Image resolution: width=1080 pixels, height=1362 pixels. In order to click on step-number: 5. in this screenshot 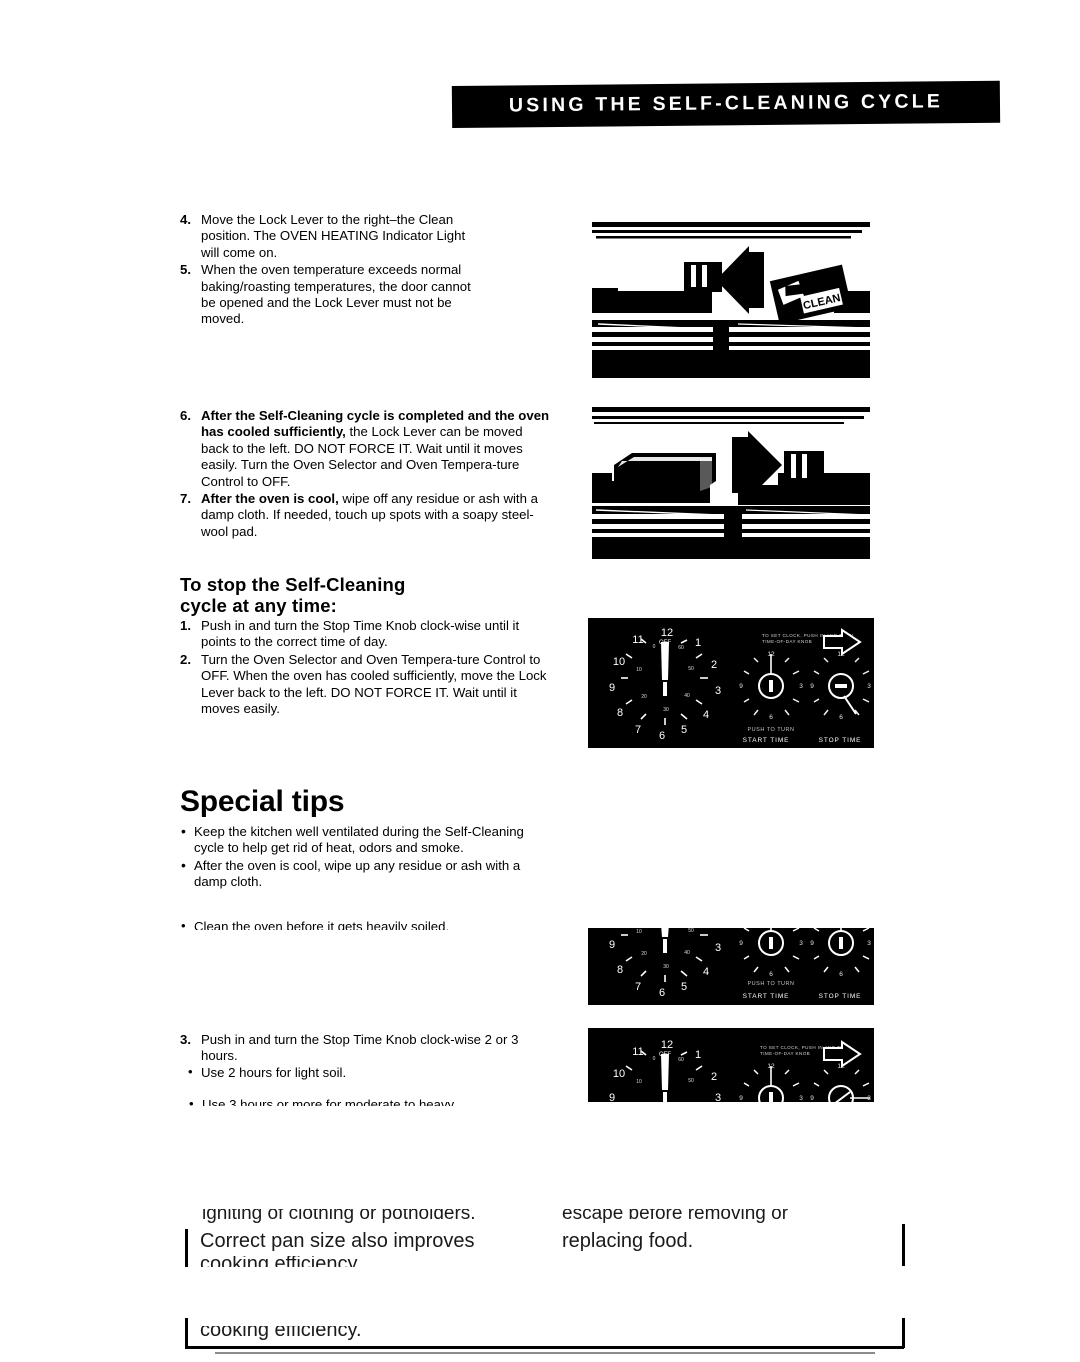, I will do `click(185, 270)`.